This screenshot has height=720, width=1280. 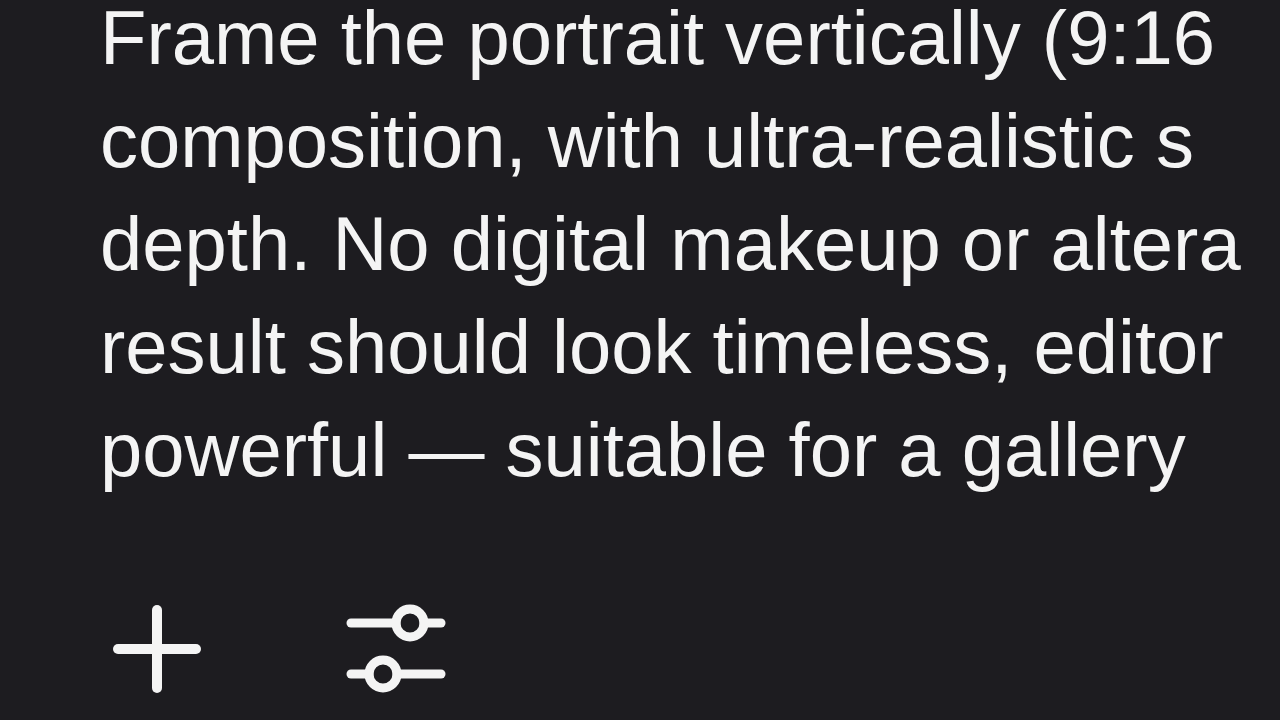 I want to click on adjust-button, so click(x=396, y=649).